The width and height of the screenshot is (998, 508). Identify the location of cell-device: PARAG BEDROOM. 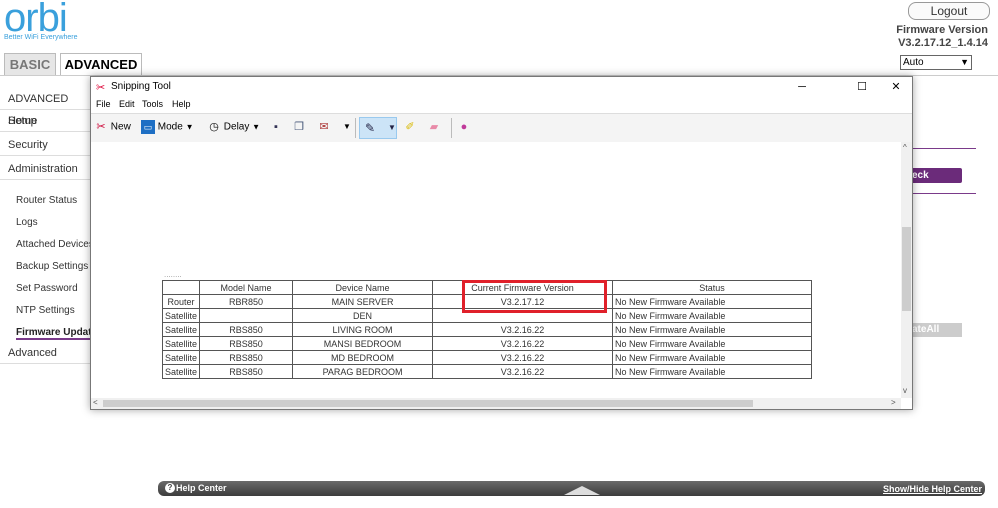
(363, 371).